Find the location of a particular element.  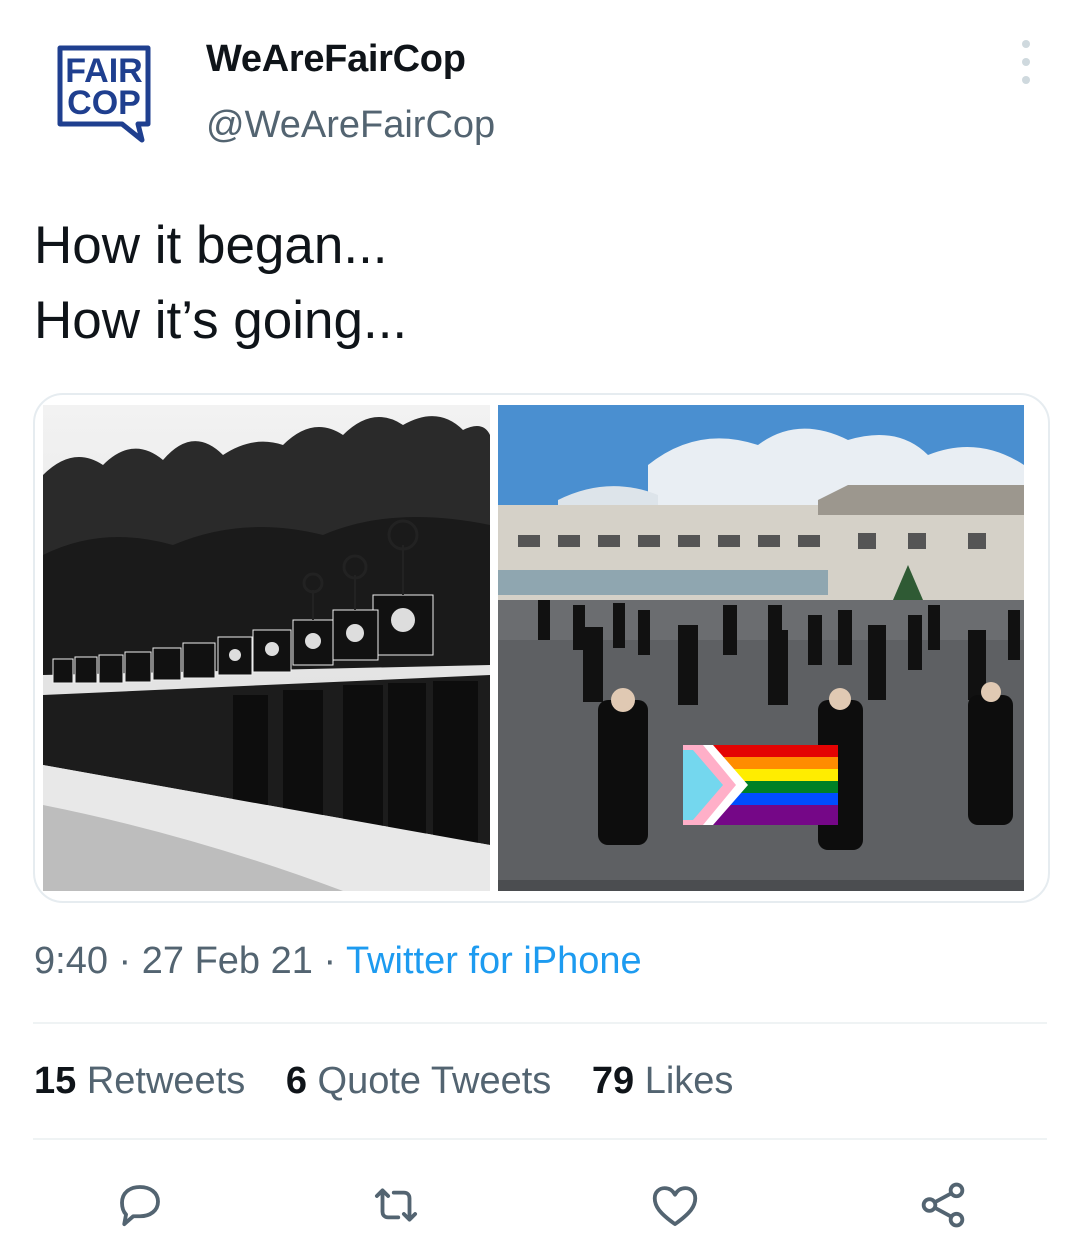

tweet-actions is located at coordinates (540, 1205).